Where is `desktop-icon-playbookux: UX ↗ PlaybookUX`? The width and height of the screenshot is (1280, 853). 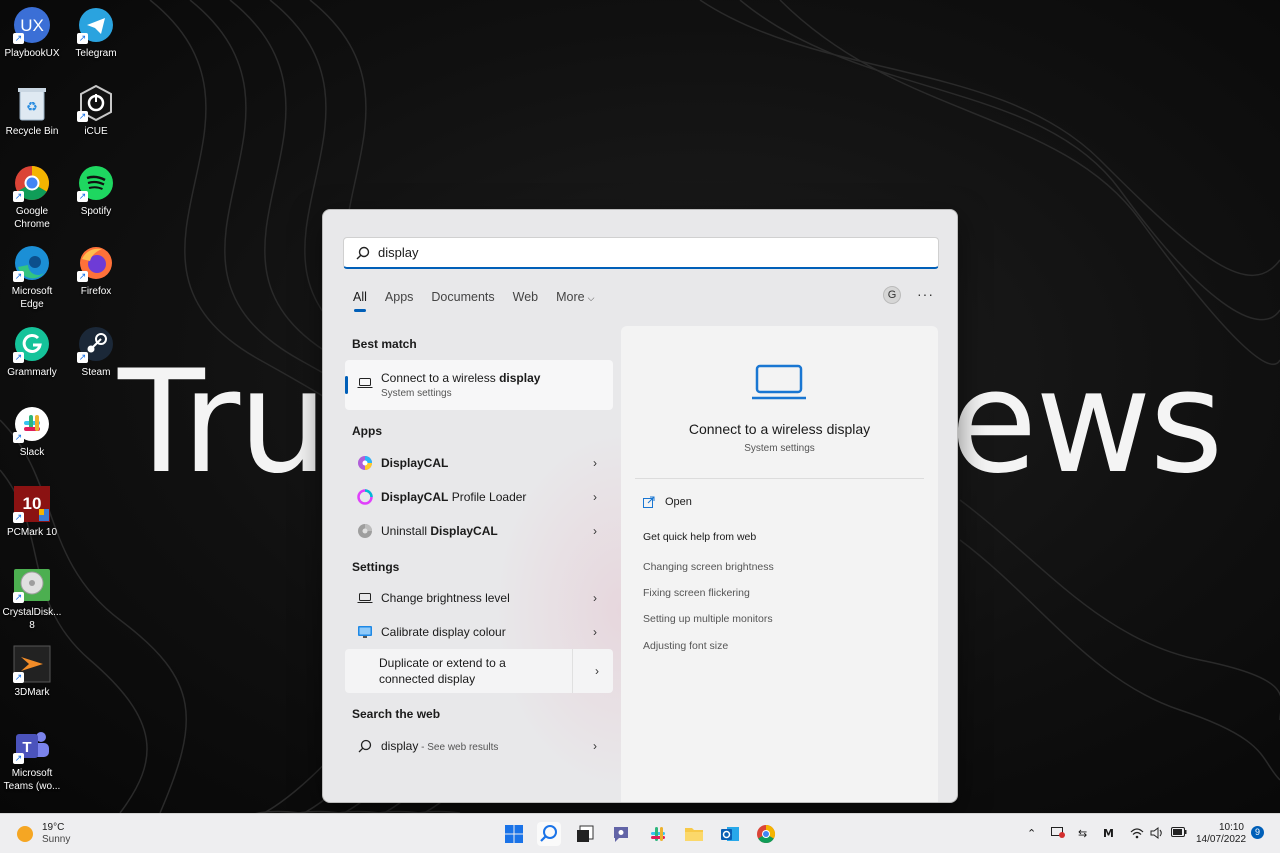 desktop-icon-playbookux: UX ↗ PlaybookUX is located at coordinates (32, 33).